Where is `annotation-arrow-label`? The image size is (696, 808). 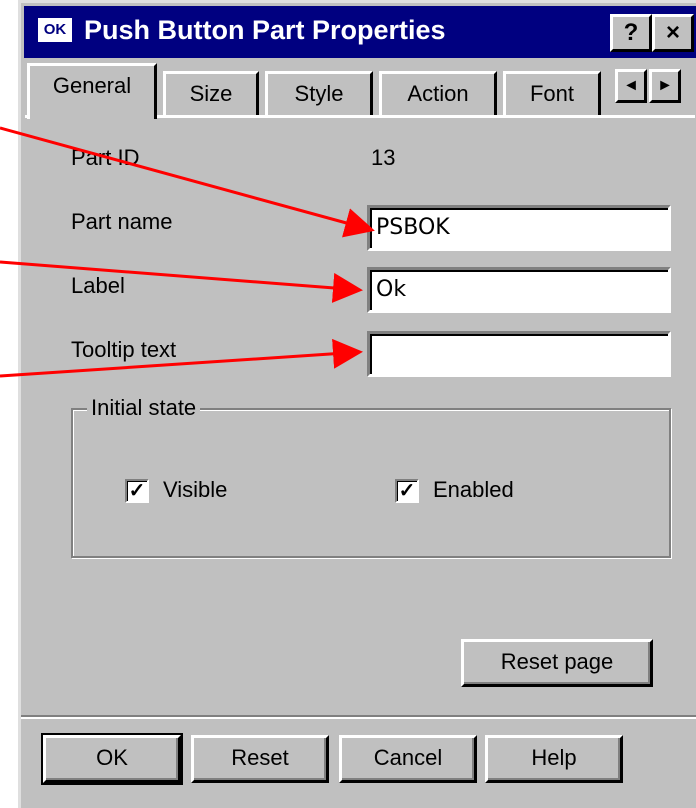 annotation-arrow-label is located at coordinates (181, 281).